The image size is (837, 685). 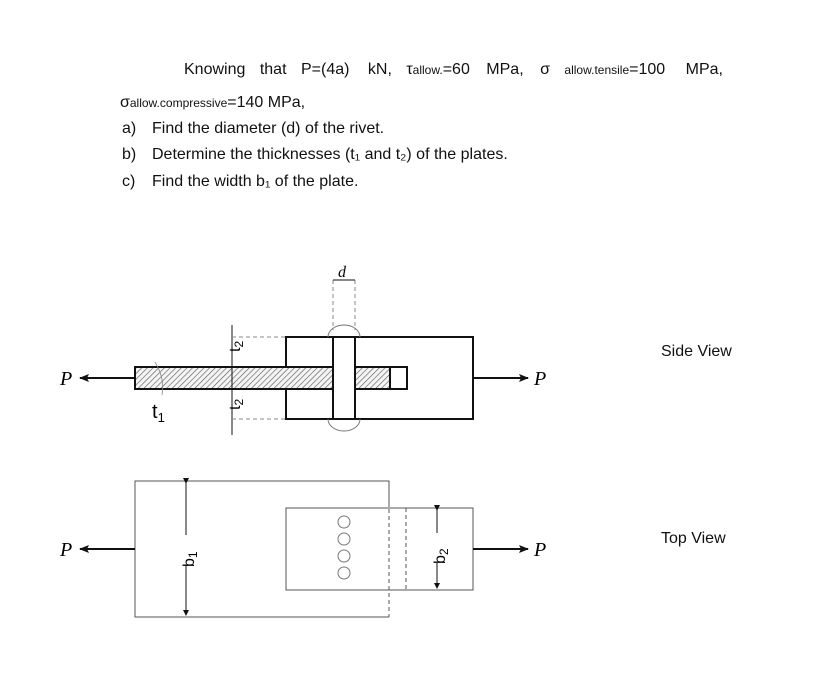 What do you see at coordinates (344, 547) in the screenshot?
I see `rivet-holes` at bounding box center [344, 547].